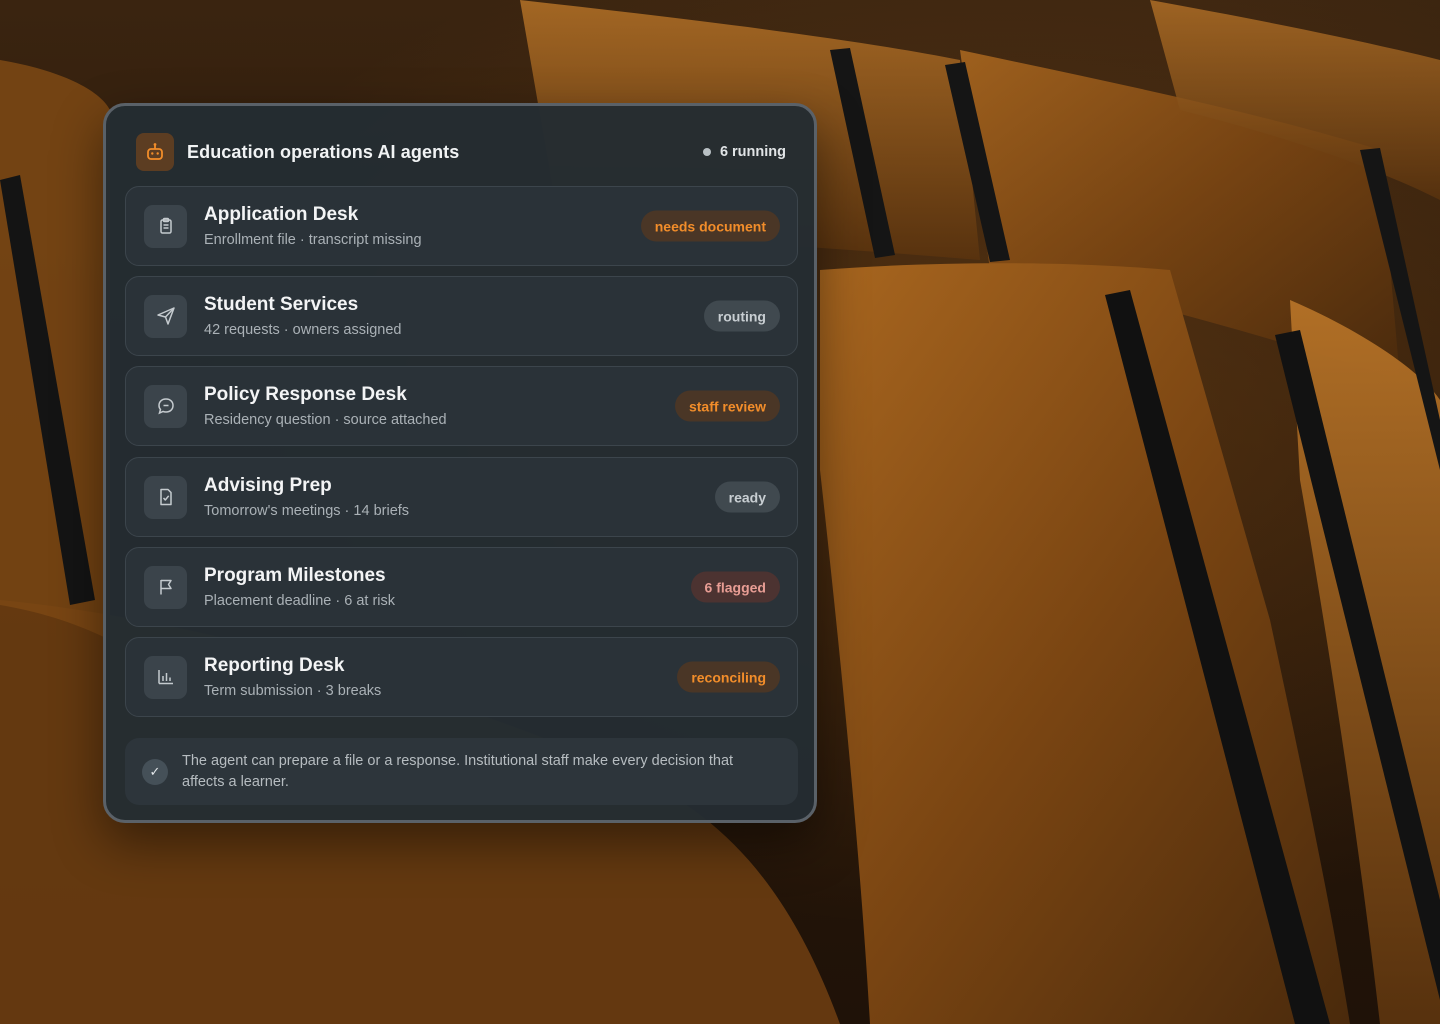  What do you see at coordinates (165, 677) in the screenshot?
I see `bar-chart-icon` at bounding box center [165, 677].